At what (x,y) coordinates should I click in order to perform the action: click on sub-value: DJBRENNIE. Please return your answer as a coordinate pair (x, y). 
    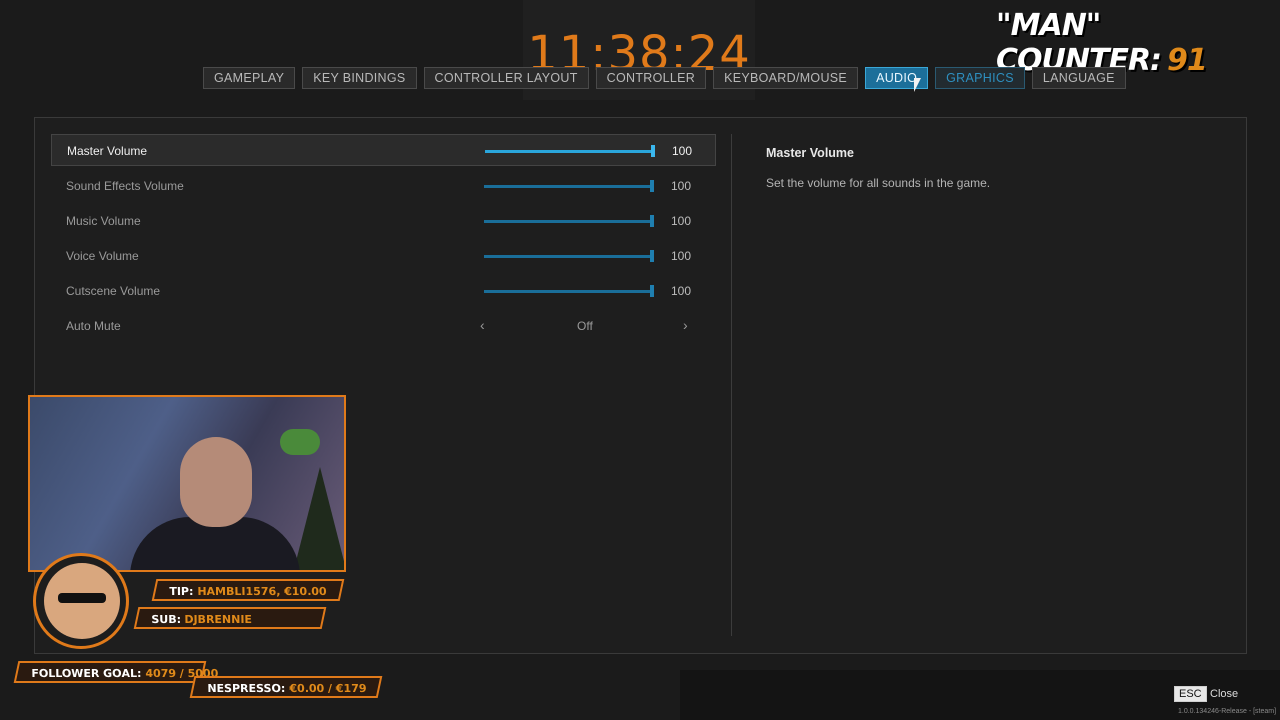
    Looking at the image, I should click on (218, 619).